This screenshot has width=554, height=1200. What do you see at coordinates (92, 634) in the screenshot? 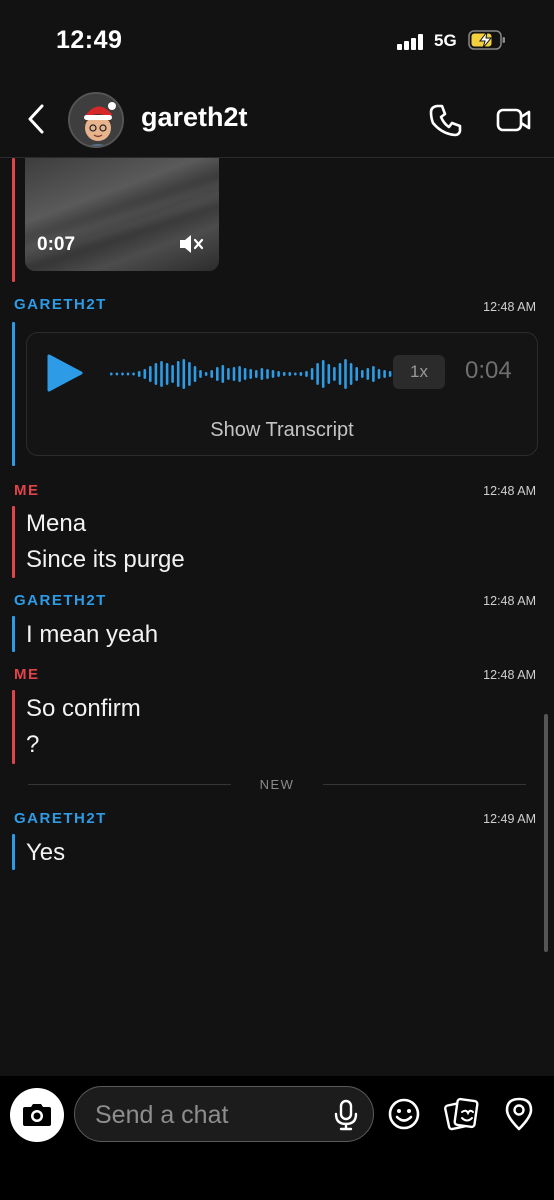
I see `message-text: I mean yeah` at bounding box center [92, 634].